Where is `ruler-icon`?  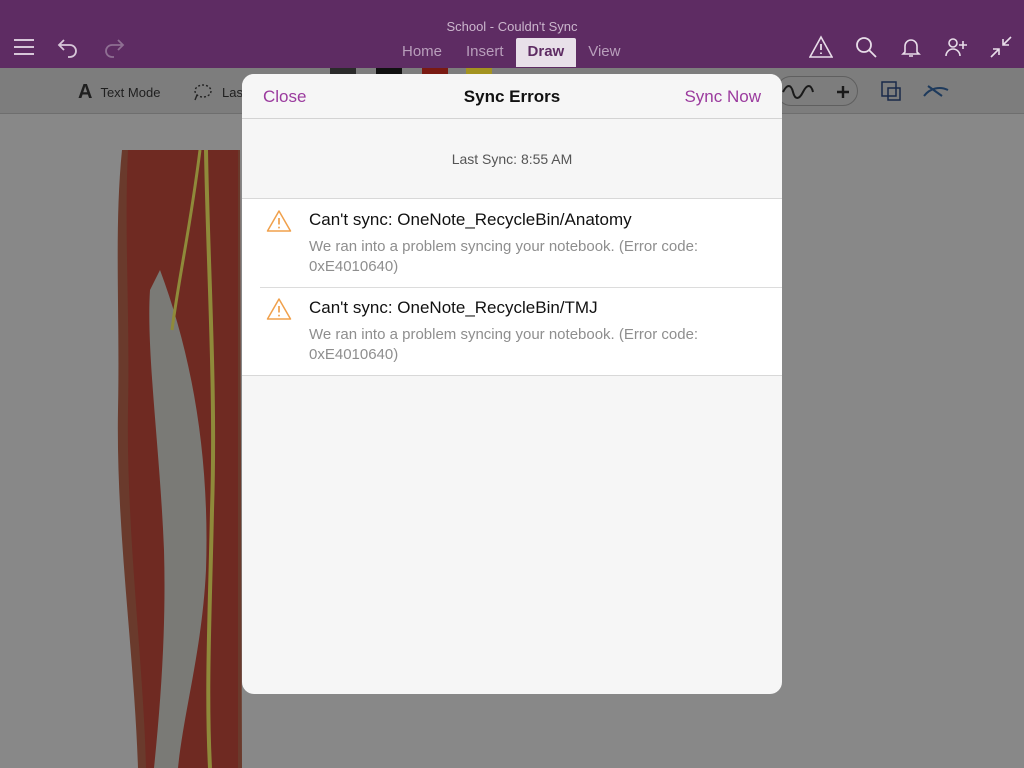 ruler-icon is located at coordinates (891, 93).